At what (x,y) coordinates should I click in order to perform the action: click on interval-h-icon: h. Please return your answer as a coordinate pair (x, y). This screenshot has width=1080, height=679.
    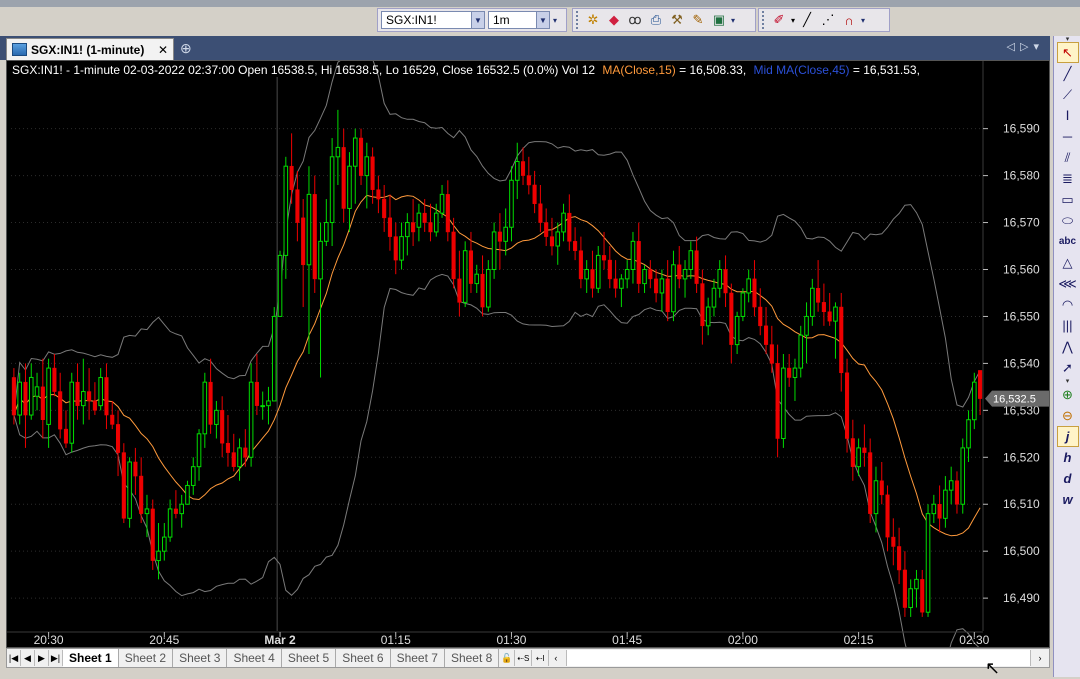
    Looking at the image, I should click on (1068, 457).